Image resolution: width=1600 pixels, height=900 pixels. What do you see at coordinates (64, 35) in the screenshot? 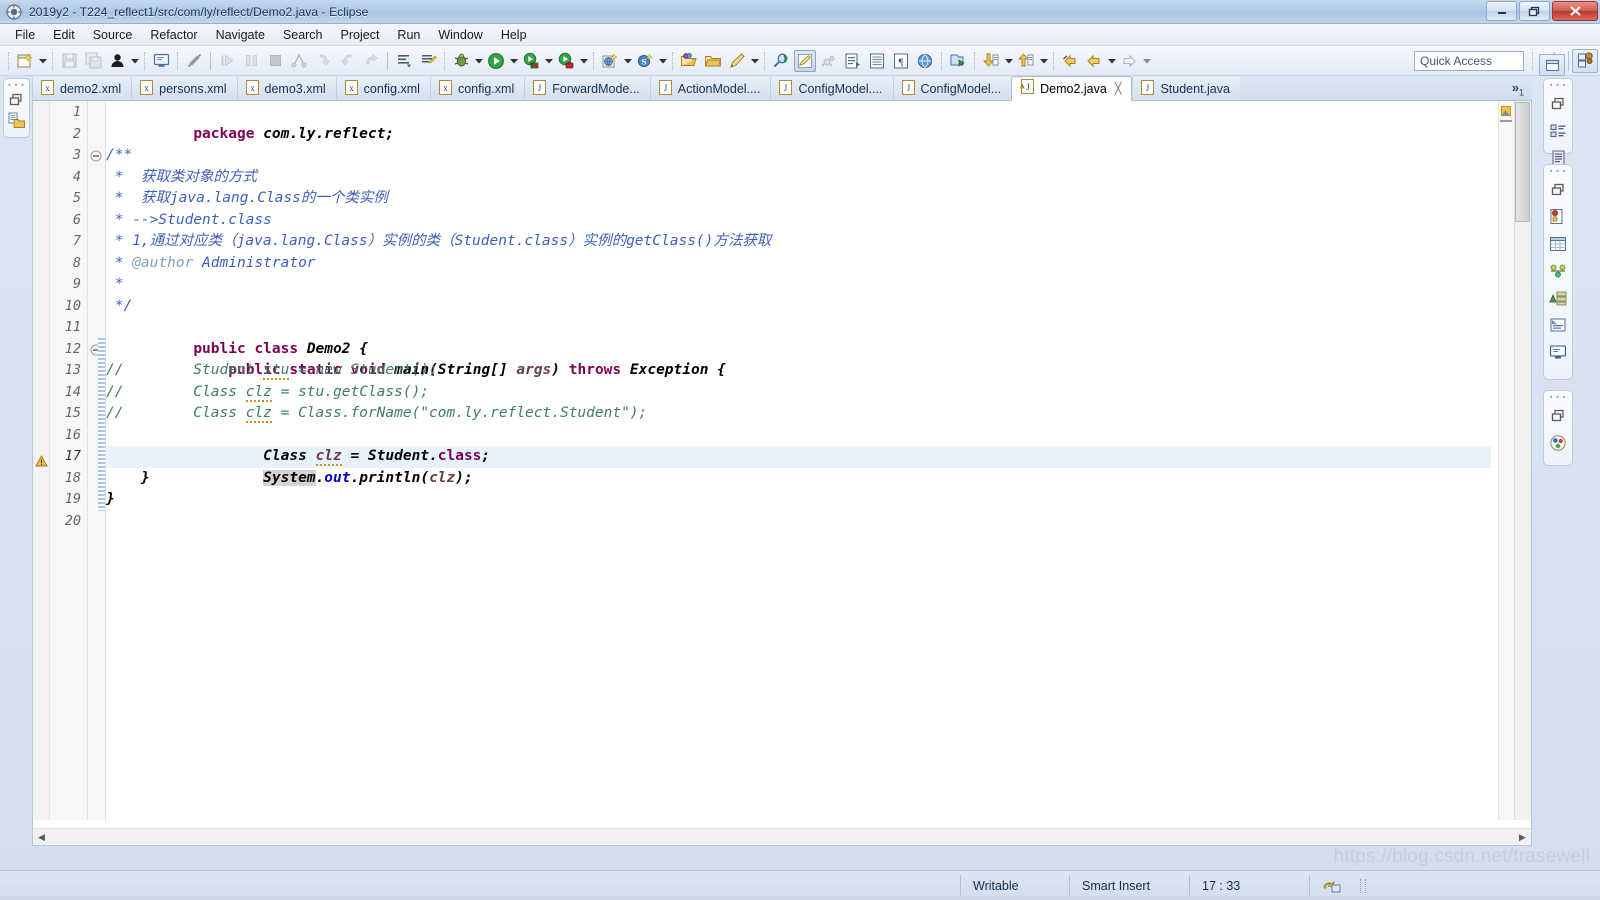
I see `menu-edit: Edit` at bounding box center [64, 35].